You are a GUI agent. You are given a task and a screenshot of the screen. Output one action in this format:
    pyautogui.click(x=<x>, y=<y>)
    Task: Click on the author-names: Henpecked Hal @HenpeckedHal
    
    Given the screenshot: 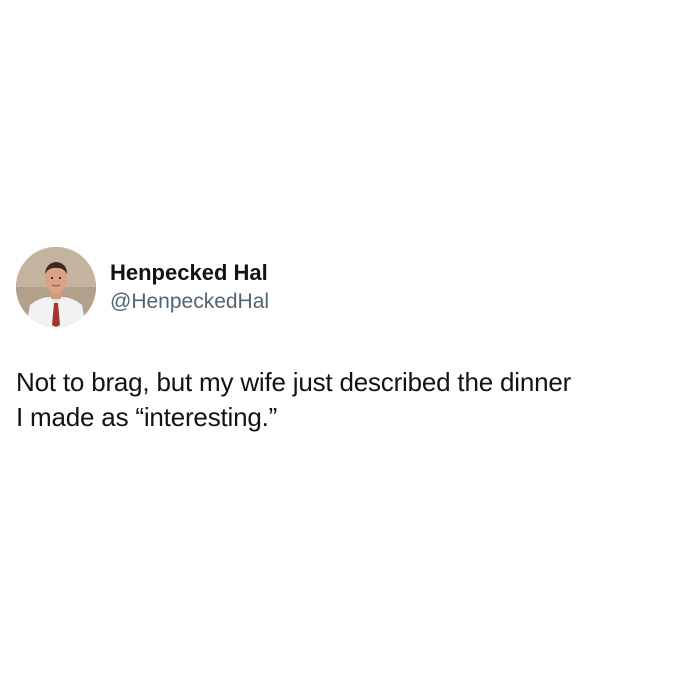 What is the action you would take?
    pyautogui.click(x=189, y=288)
    